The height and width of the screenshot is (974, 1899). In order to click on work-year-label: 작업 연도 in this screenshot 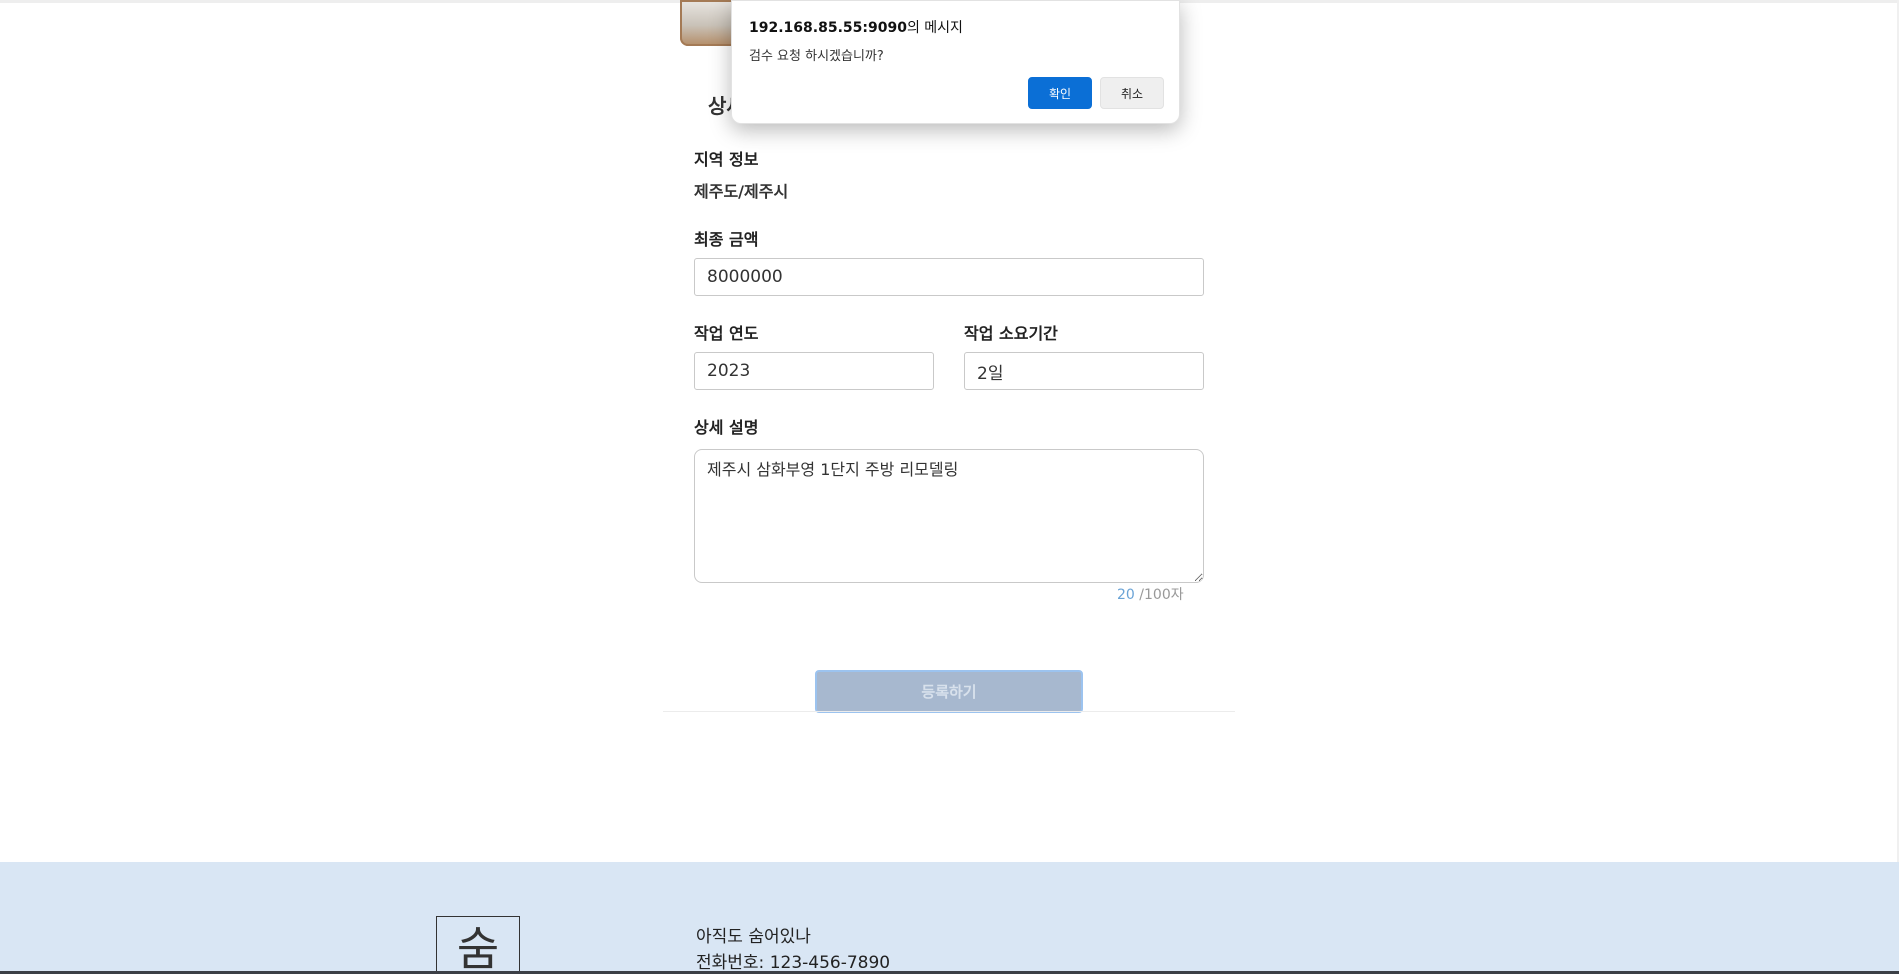, I will do `click(726, 333)`.